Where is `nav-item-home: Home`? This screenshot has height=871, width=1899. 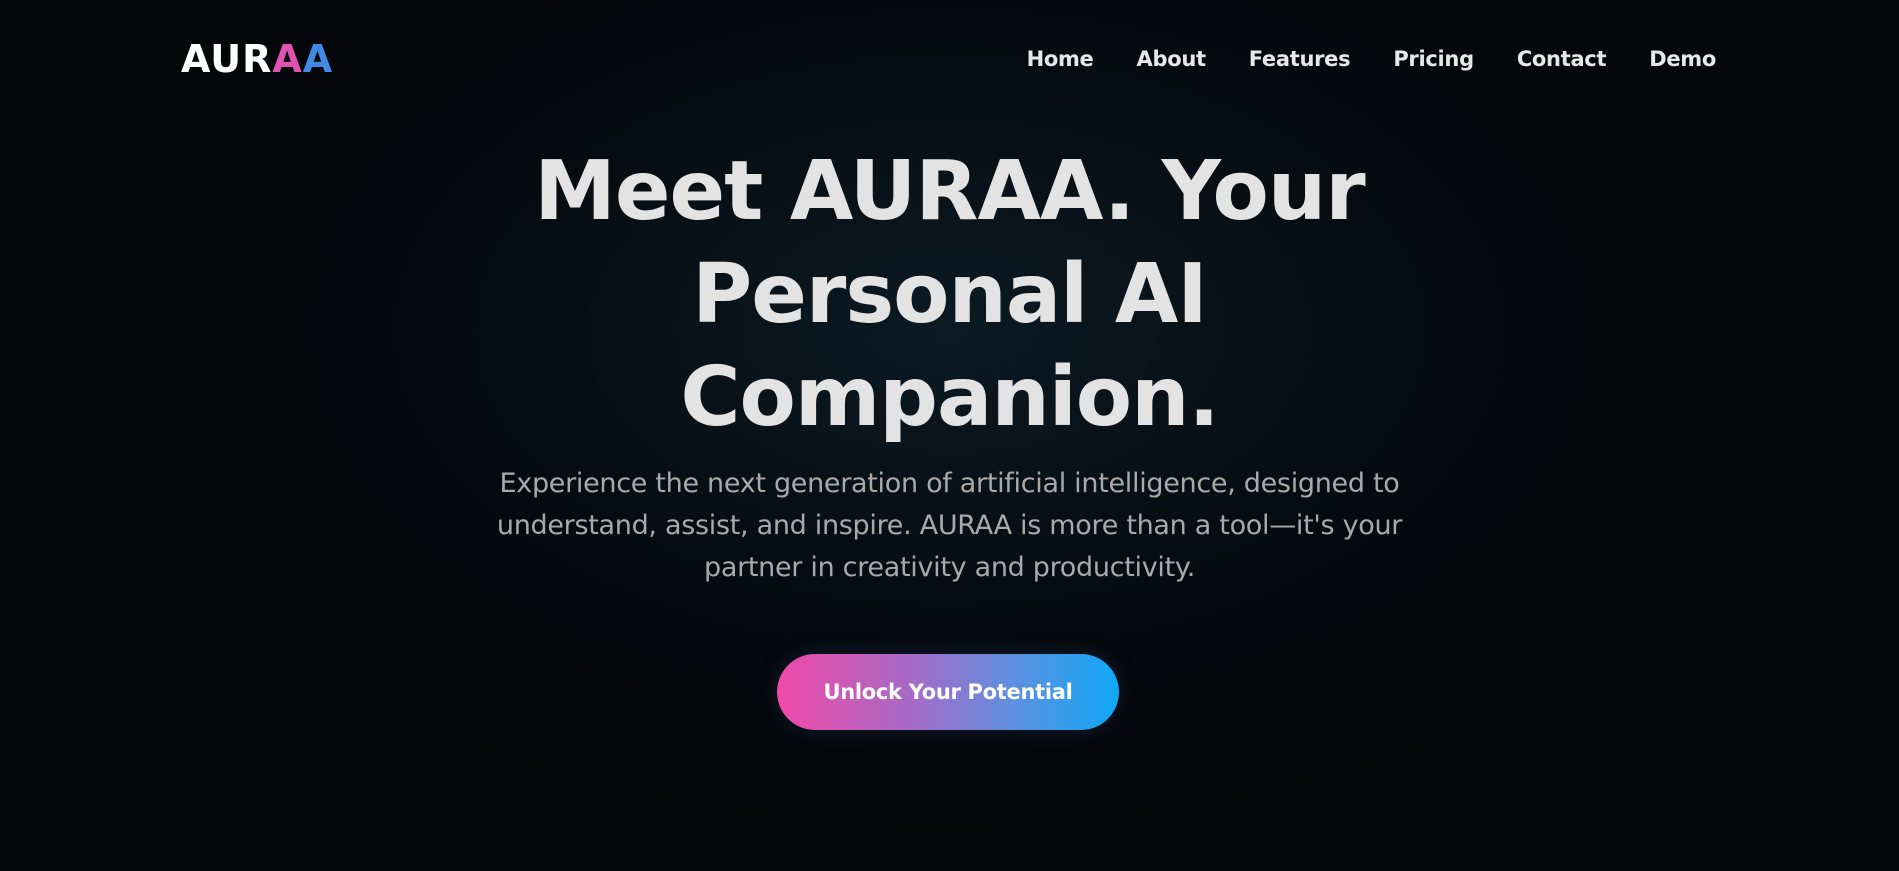
nav-item-home: Home is located at coordinates (1060, 59).